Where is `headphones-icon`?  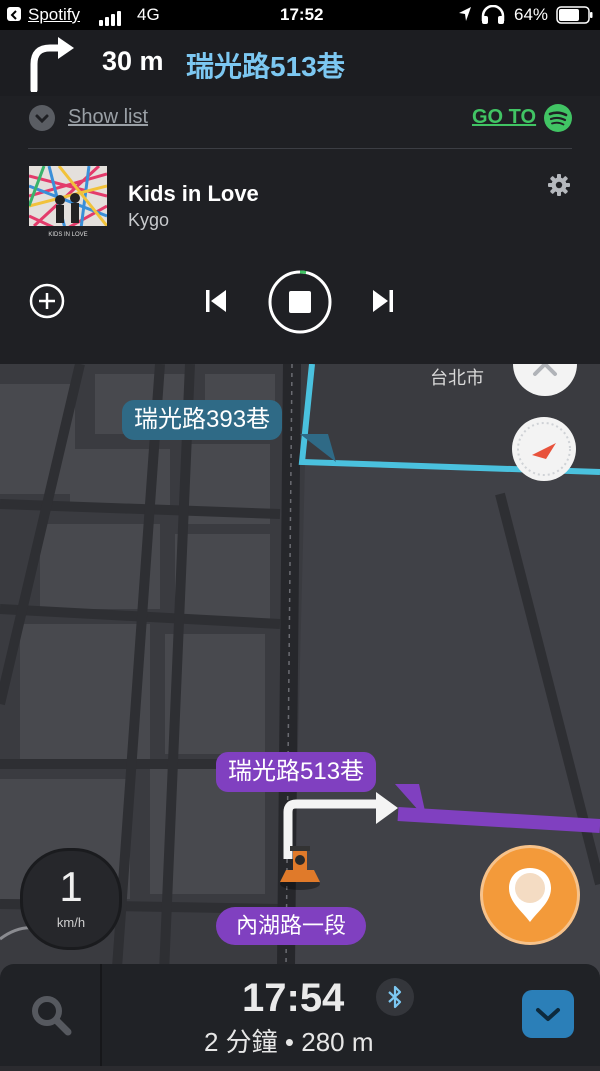
headphones-icon is located at coordinates (493, 17).